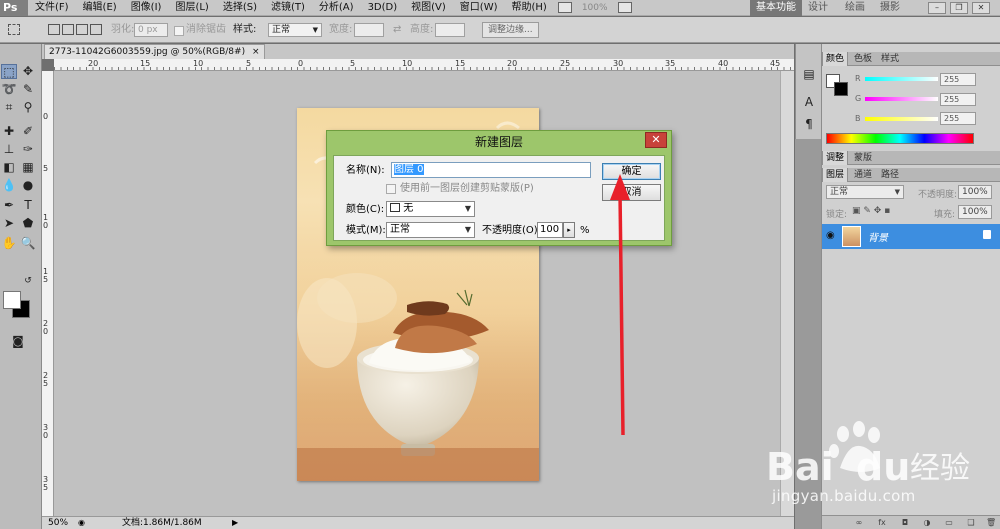  I want to click on clone-stamp-tool-icon: ⊥, so click(9, 149).